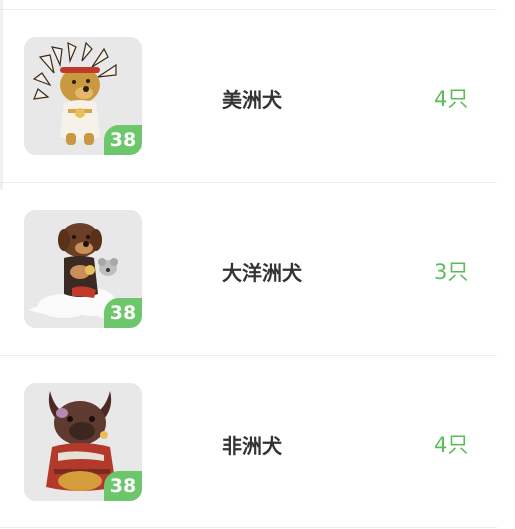 The width and height of the screenshot is (515, 529). I want to click on dog-name: 大洋洲犬, so click(262, 273).